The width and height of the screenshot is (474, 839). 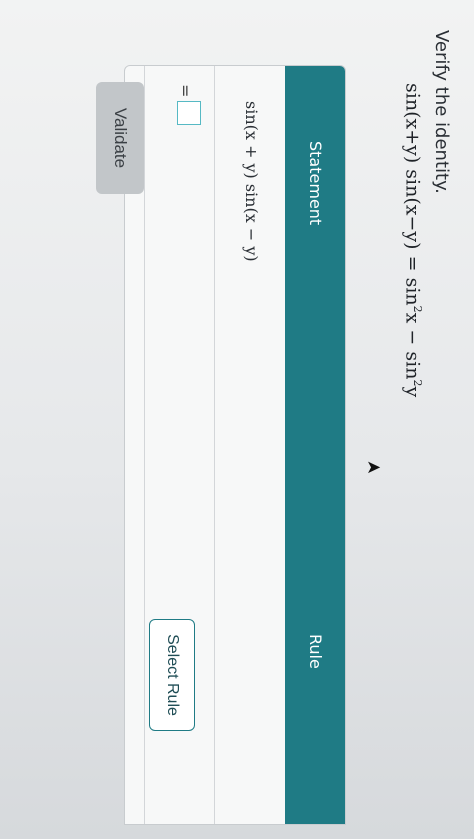 What do you see at coordinates (412, 337) in the screenshot?
I see `identity-rhs-minus: −` at bounding box center [412, 337].